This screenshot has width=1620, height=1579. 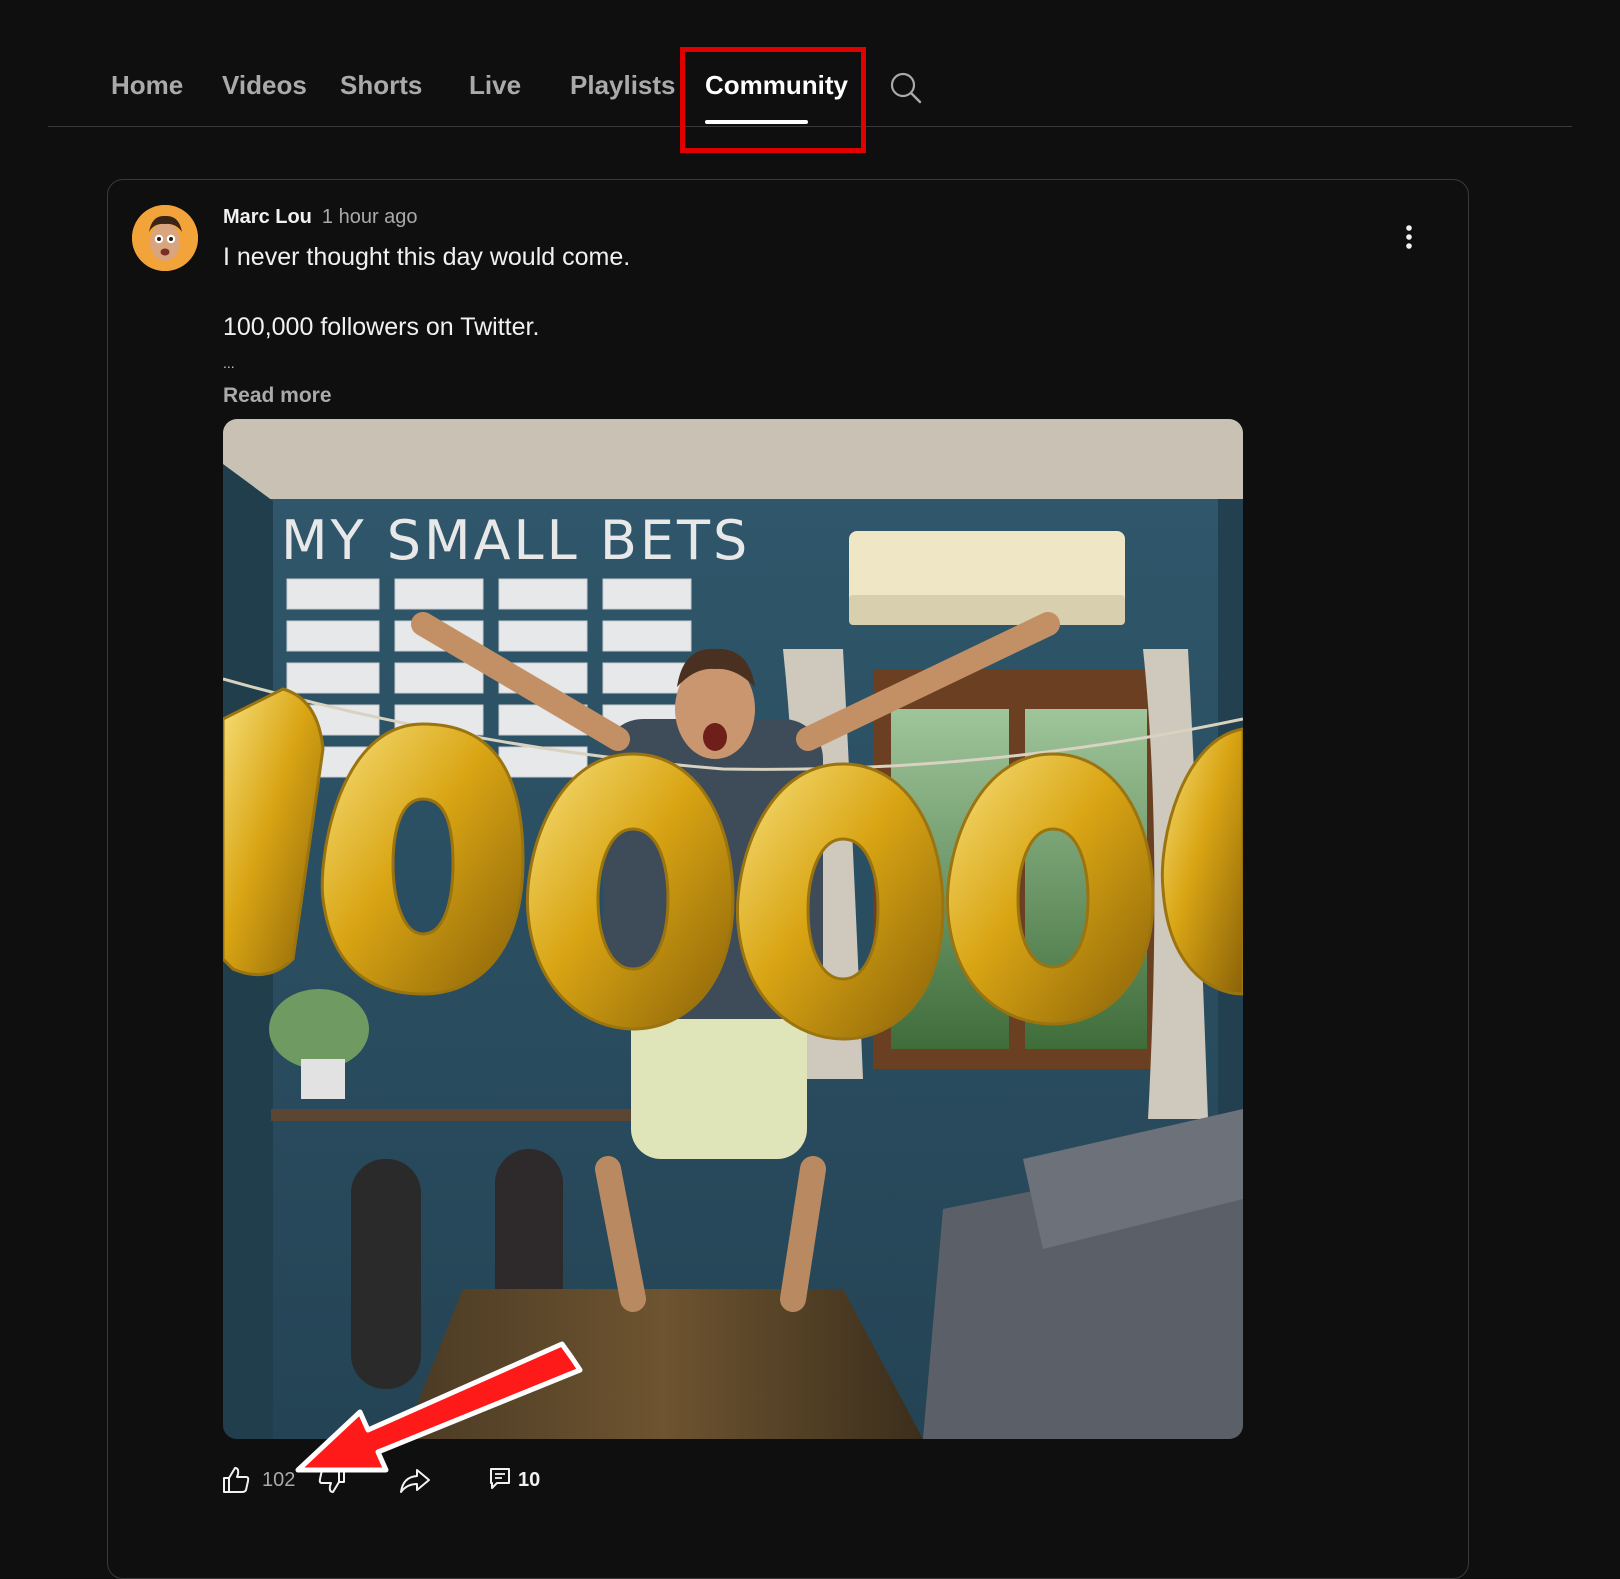 I want to click on post-more-button, so click(x=1409, y=239).